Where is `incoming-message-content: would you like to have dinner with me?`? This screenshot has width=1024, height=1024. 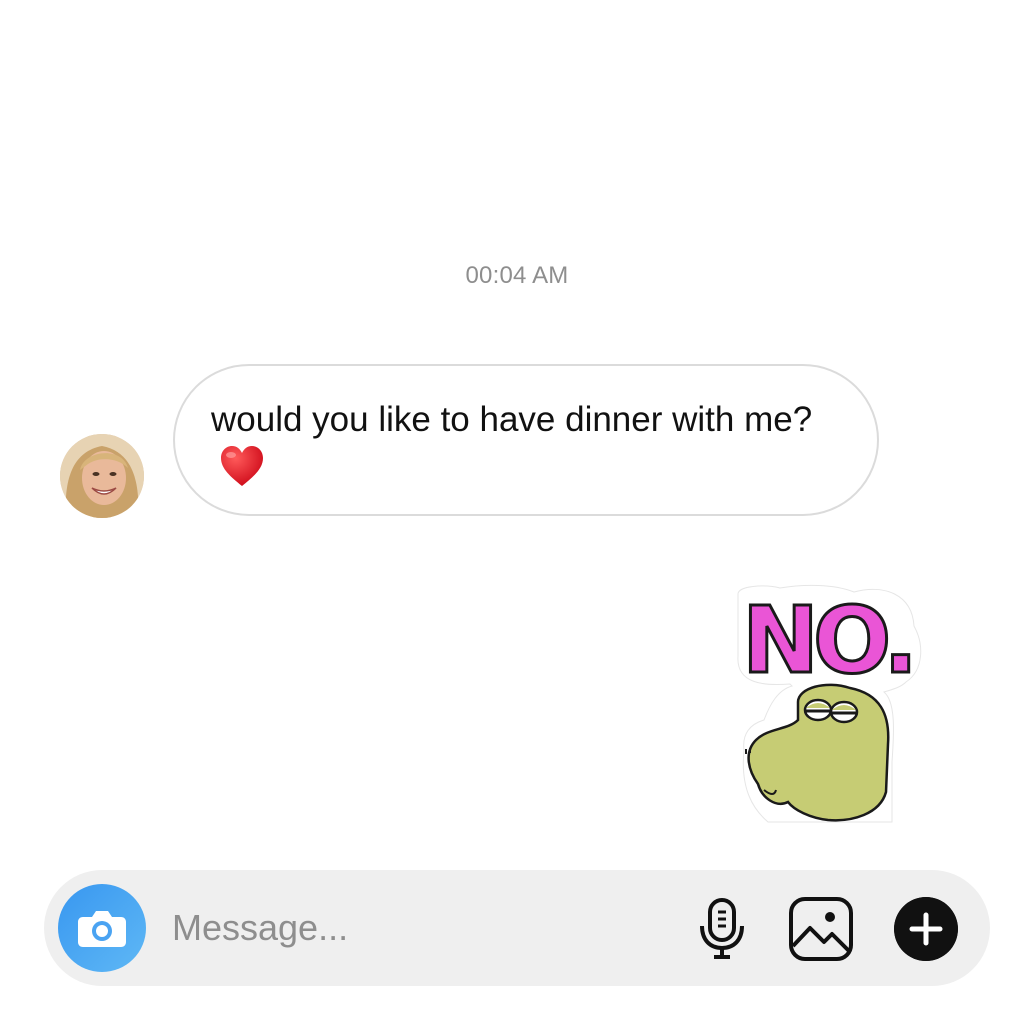
incoming-message-content: would you like to have dinner with me? is located at coordinates (521, 444).